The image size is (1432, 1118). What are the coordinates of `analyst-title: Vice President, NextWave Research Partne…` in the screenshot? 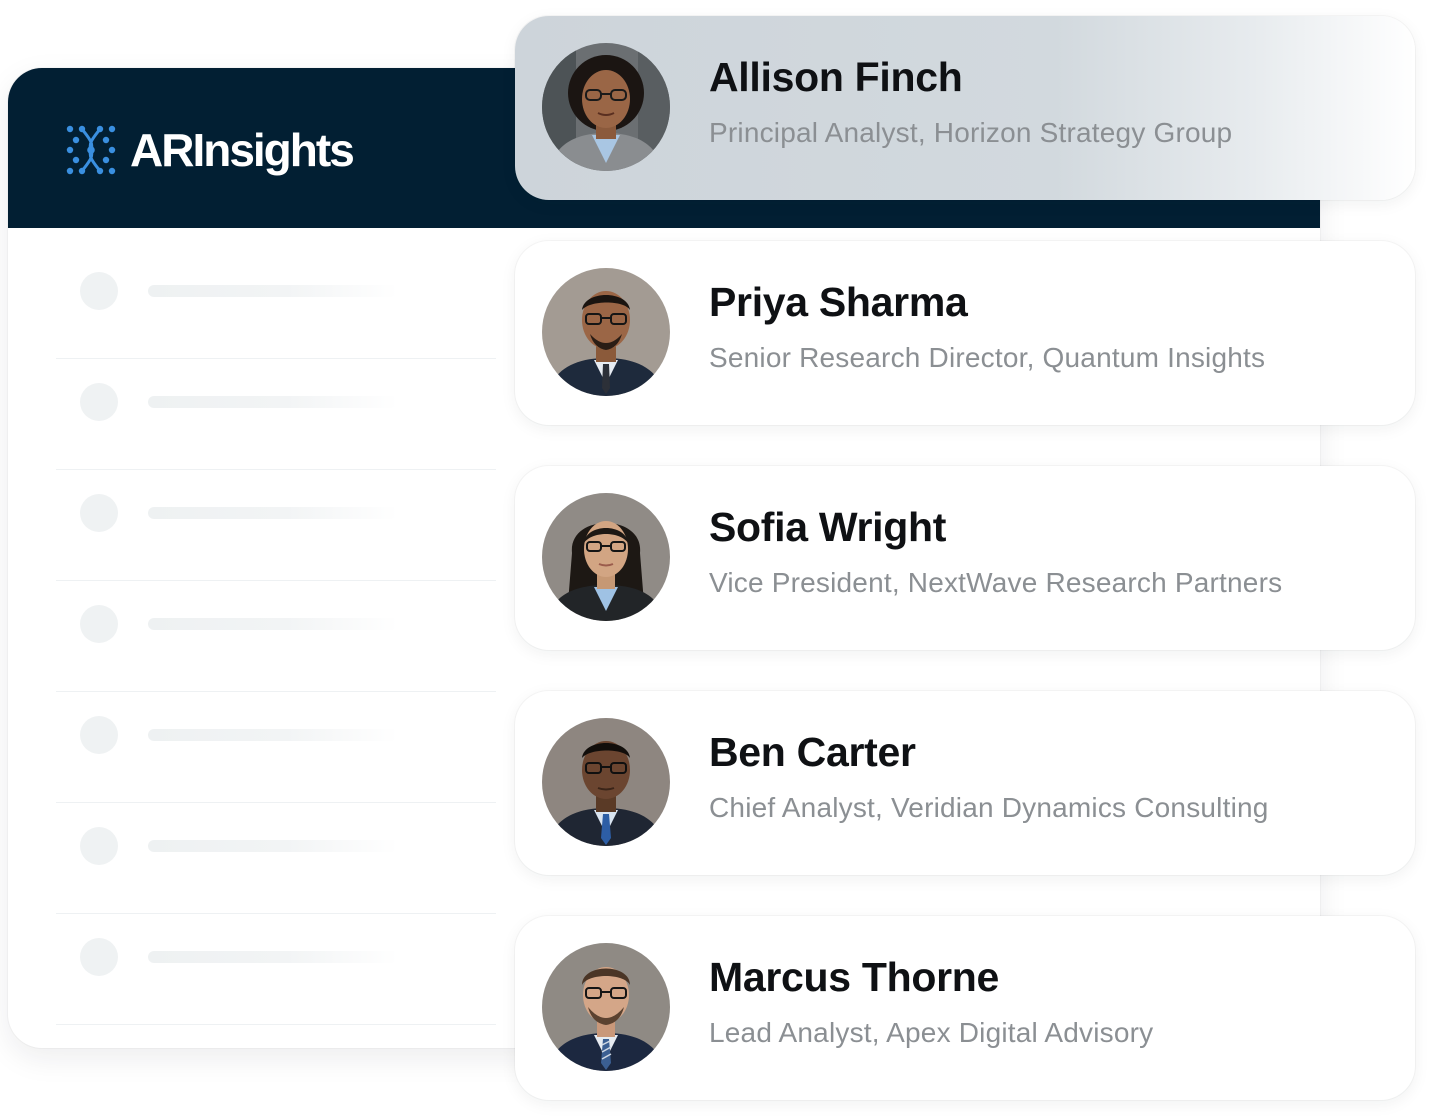 It's located at (996, 582).